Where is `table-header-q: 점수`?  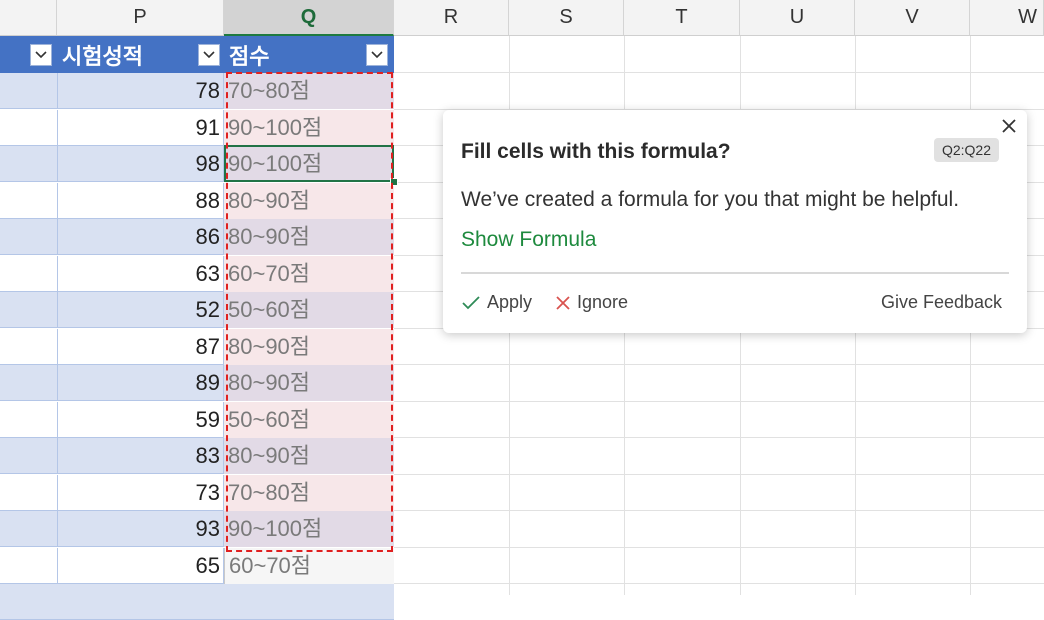 table-header-q: 점수 is located at coordinates (249, 54).